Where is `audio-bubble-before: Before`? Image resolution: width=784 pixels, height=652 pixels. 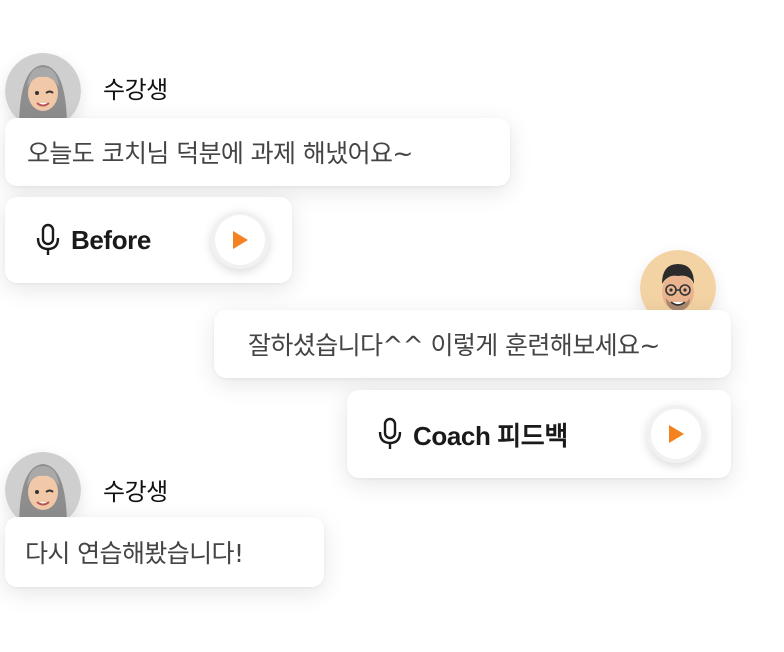
audio-bubble-before: Before is located at coordinates (148, 240).